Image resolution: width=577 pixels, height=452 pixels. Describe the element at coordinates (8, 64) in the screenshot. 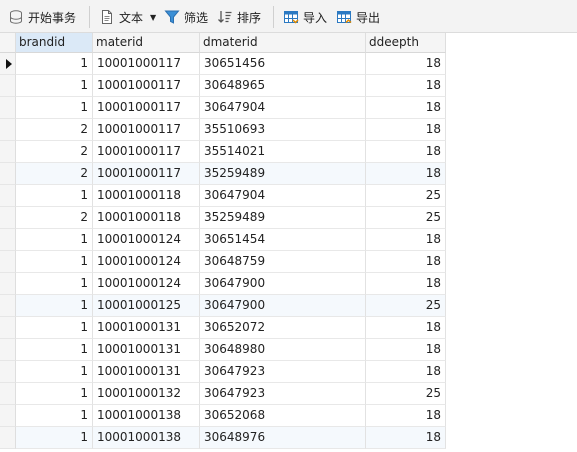

I see `current-row-indicator-icon` at that location.